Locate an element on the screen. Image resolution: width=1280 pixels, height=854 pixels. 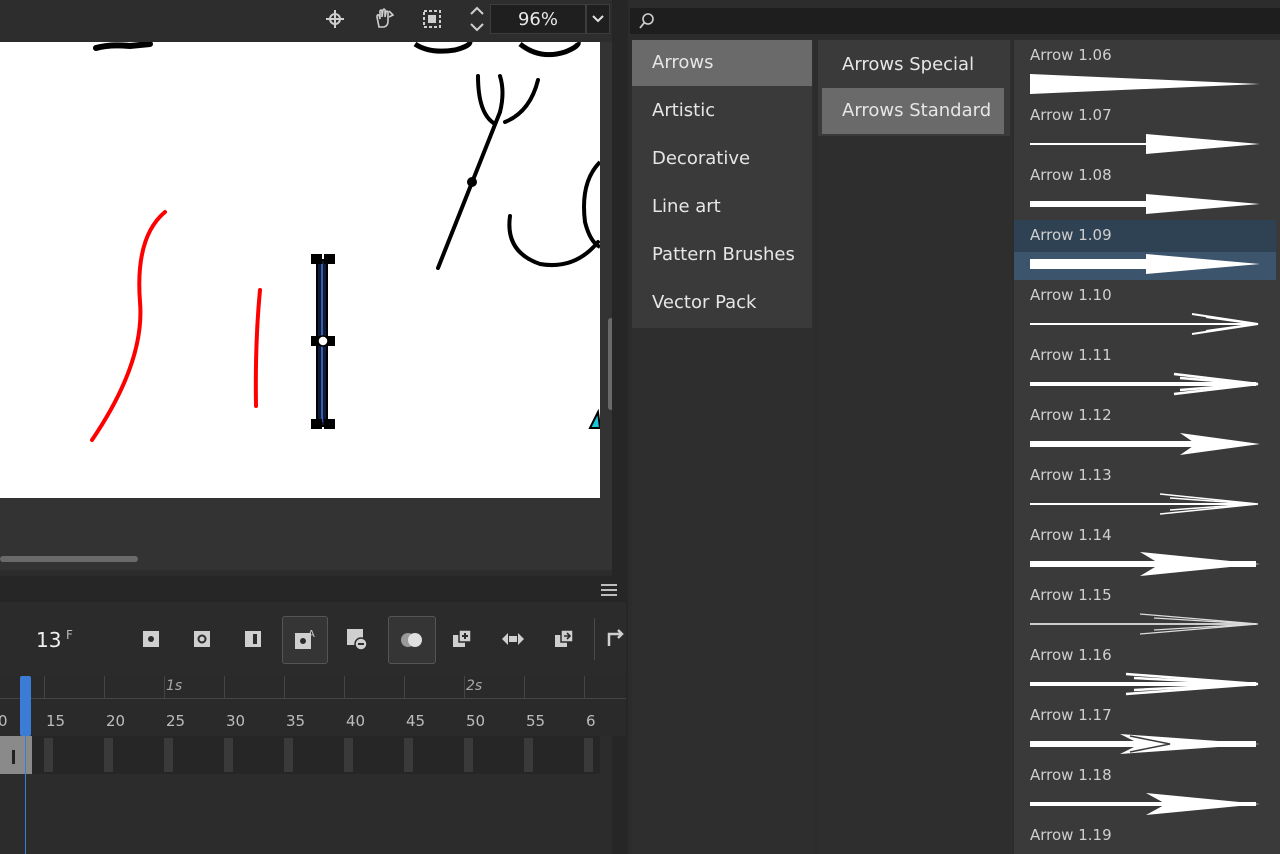
add-frame-layer-icon is located at coordinates (463, 639).